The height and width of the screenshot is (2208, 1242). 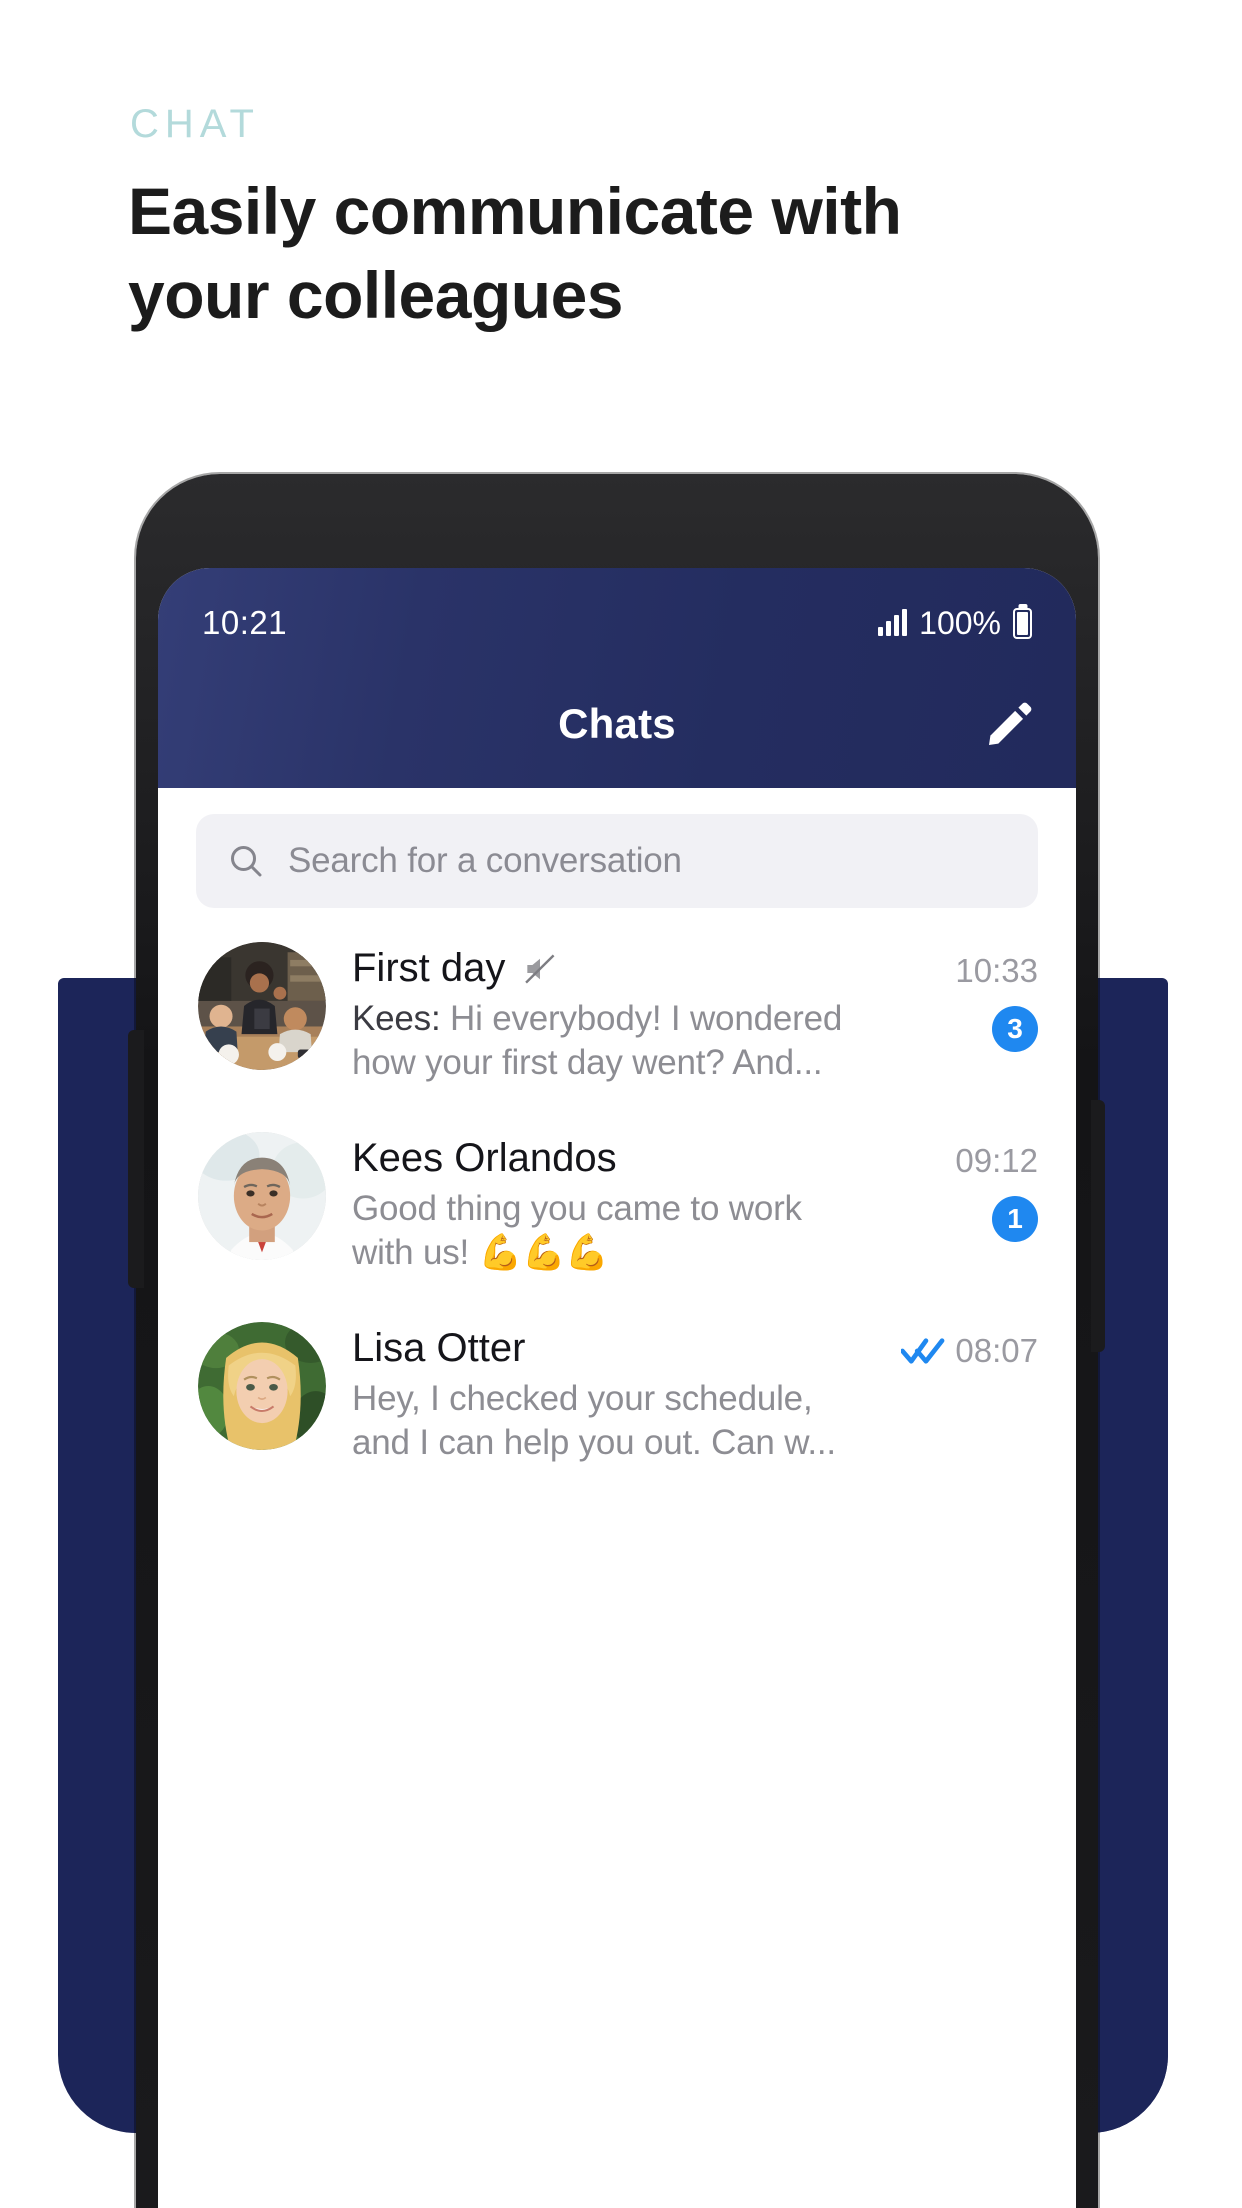 I want to click on chat-time-line: 08:07, so click(x=969, y=1351).